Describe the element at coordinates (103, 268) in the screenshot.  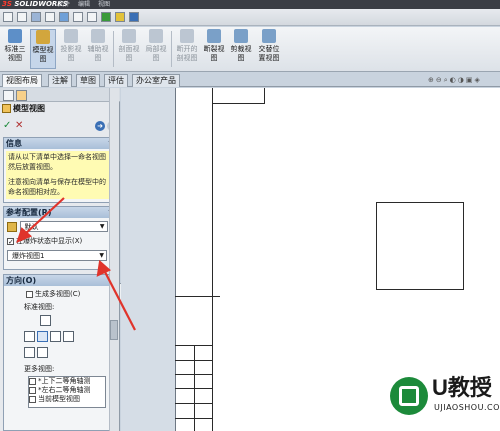
I see `arrow-head` at that location.